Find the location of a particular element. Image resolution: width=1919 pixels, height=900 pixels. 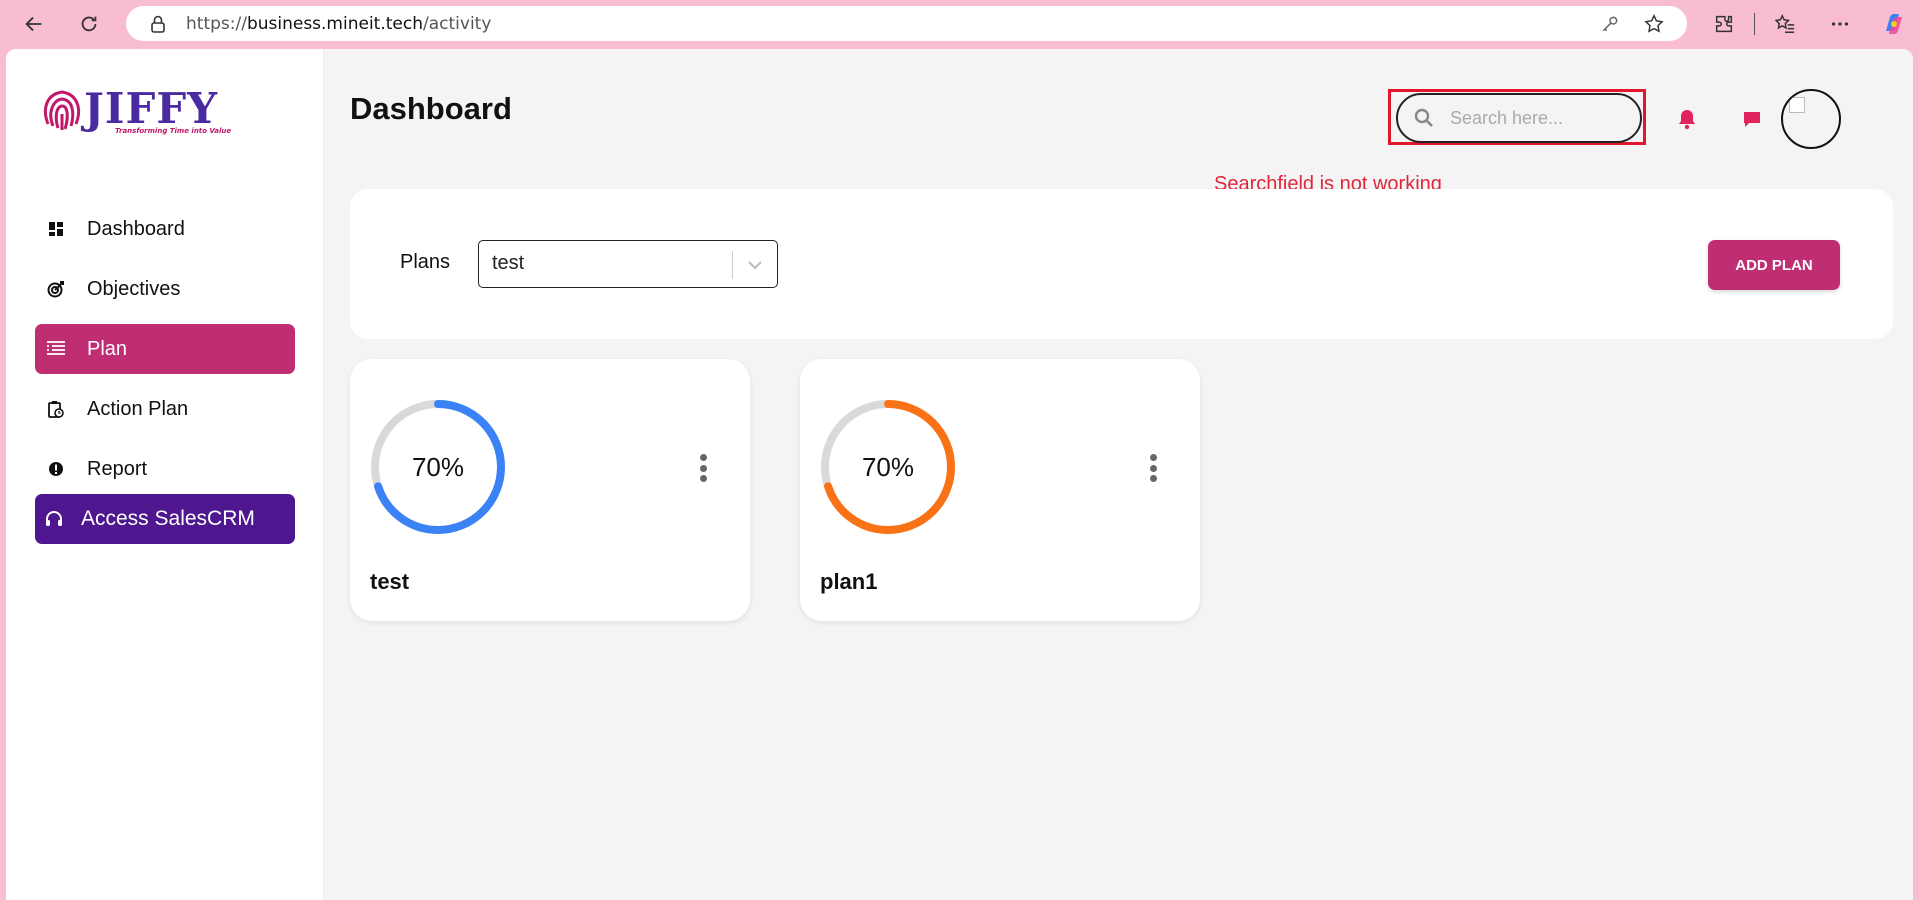

sidebar-item-label: Action Plan is located at coordinates (138, 408).